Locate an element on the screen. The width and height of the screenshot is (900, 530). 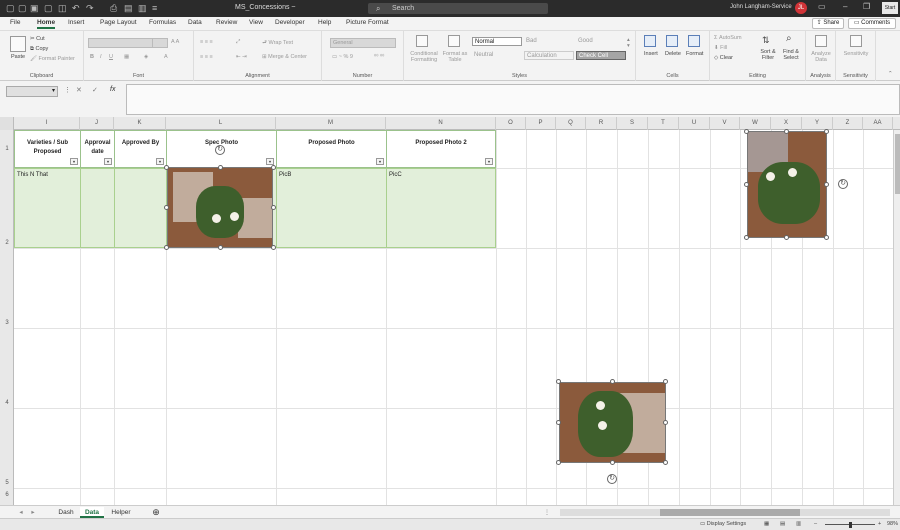
add-sheet-icon: ⊕ is located at coordinates (156, 512).